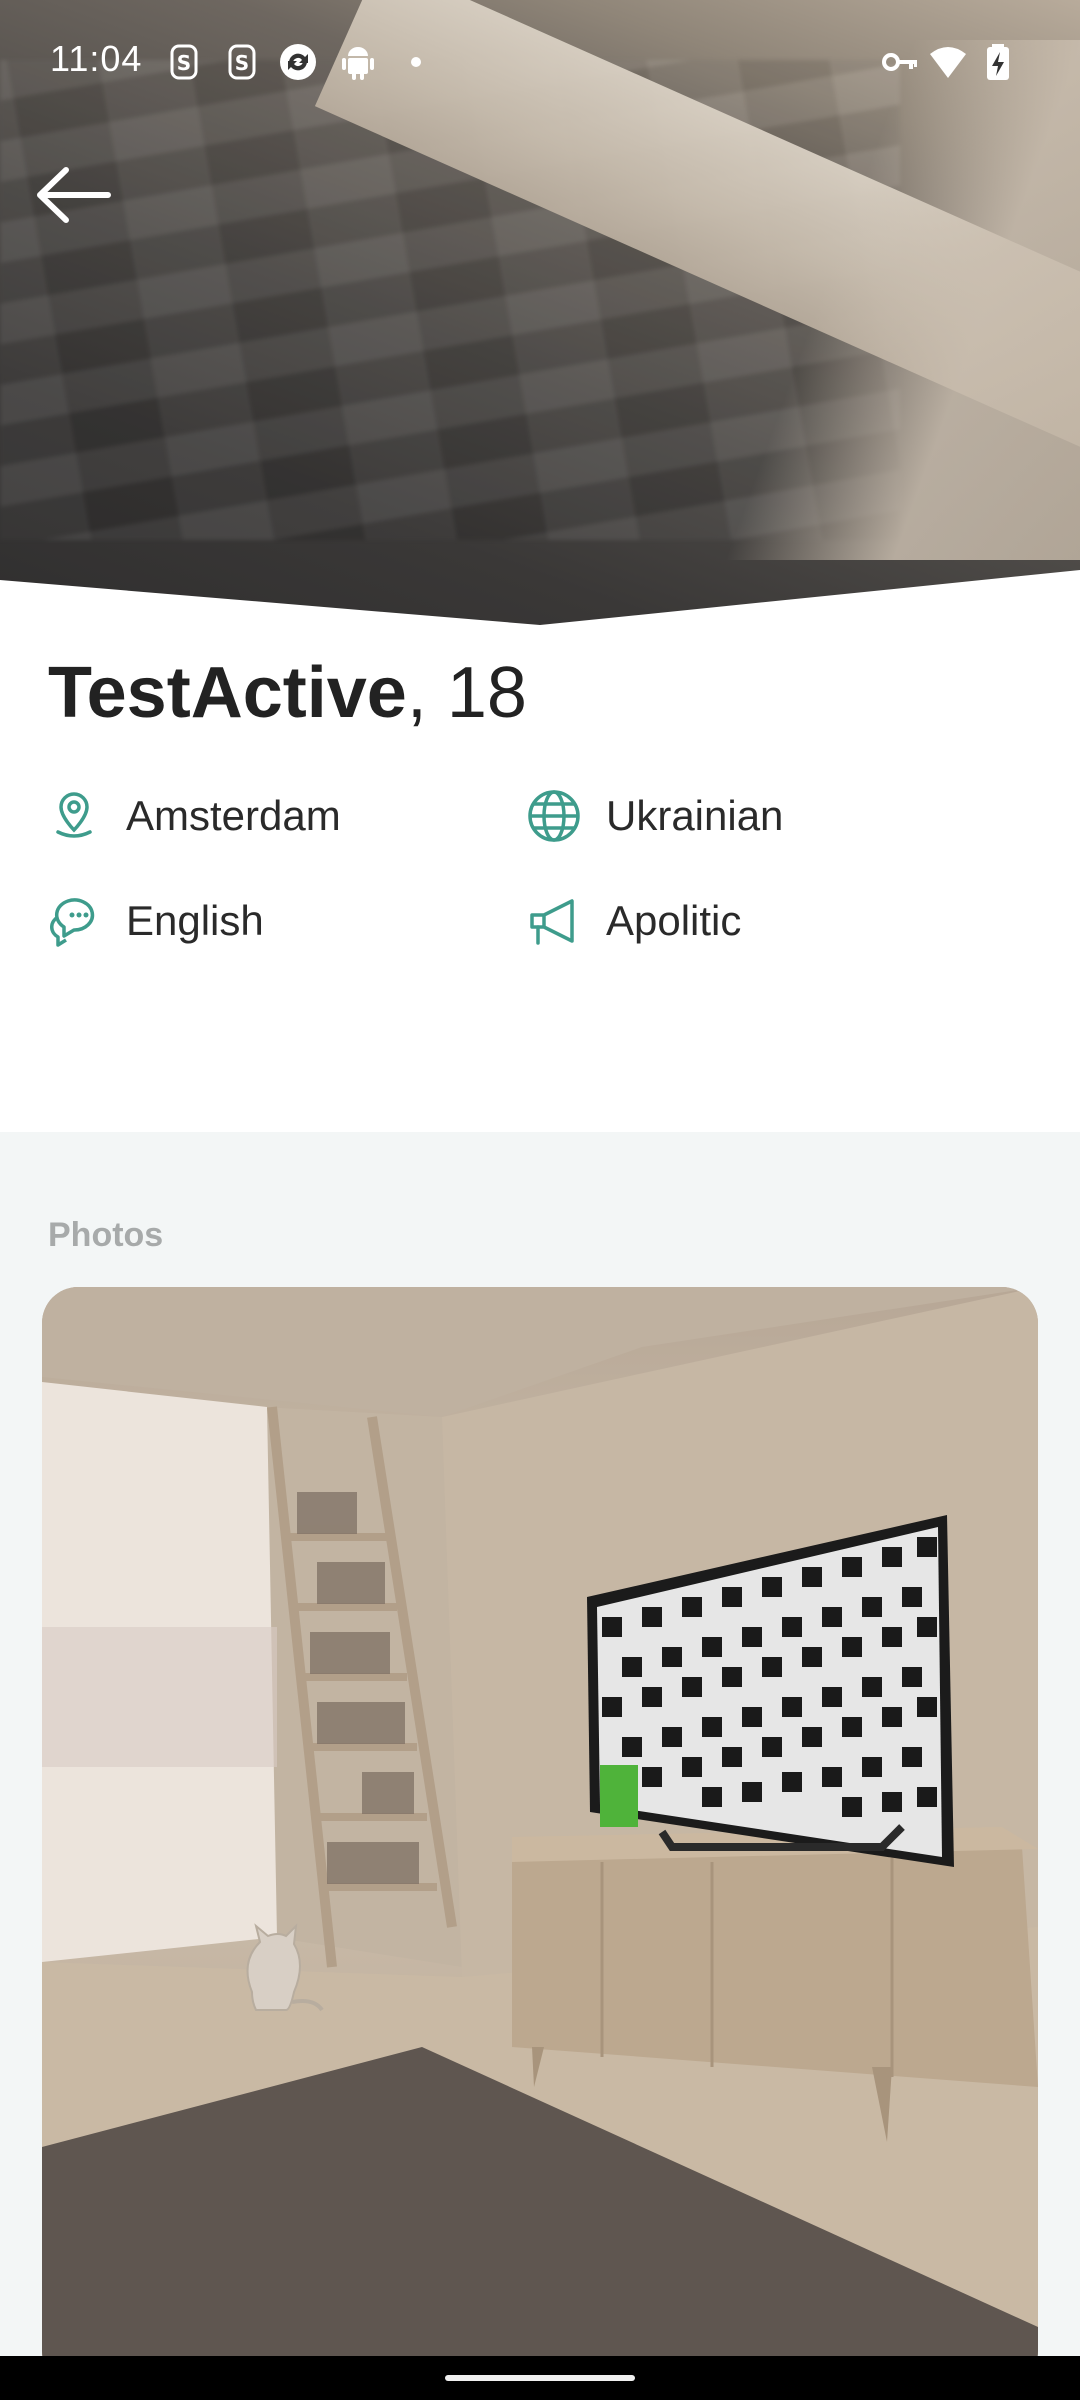 This screenshot has height=2400, width=1080. I want to click on info-language-spoken-label: English, so click(195, 920).